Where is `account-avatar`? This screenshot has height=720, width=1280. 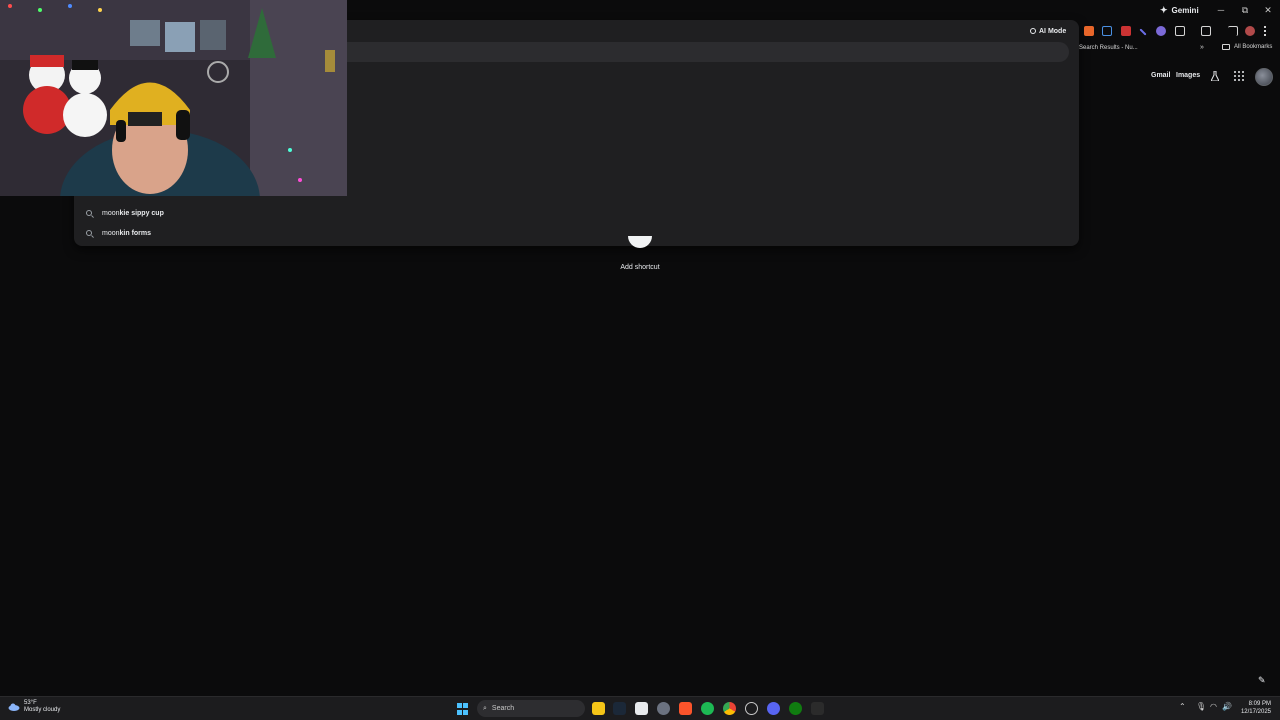 account-avatar is located at coordinates (1264, 77).